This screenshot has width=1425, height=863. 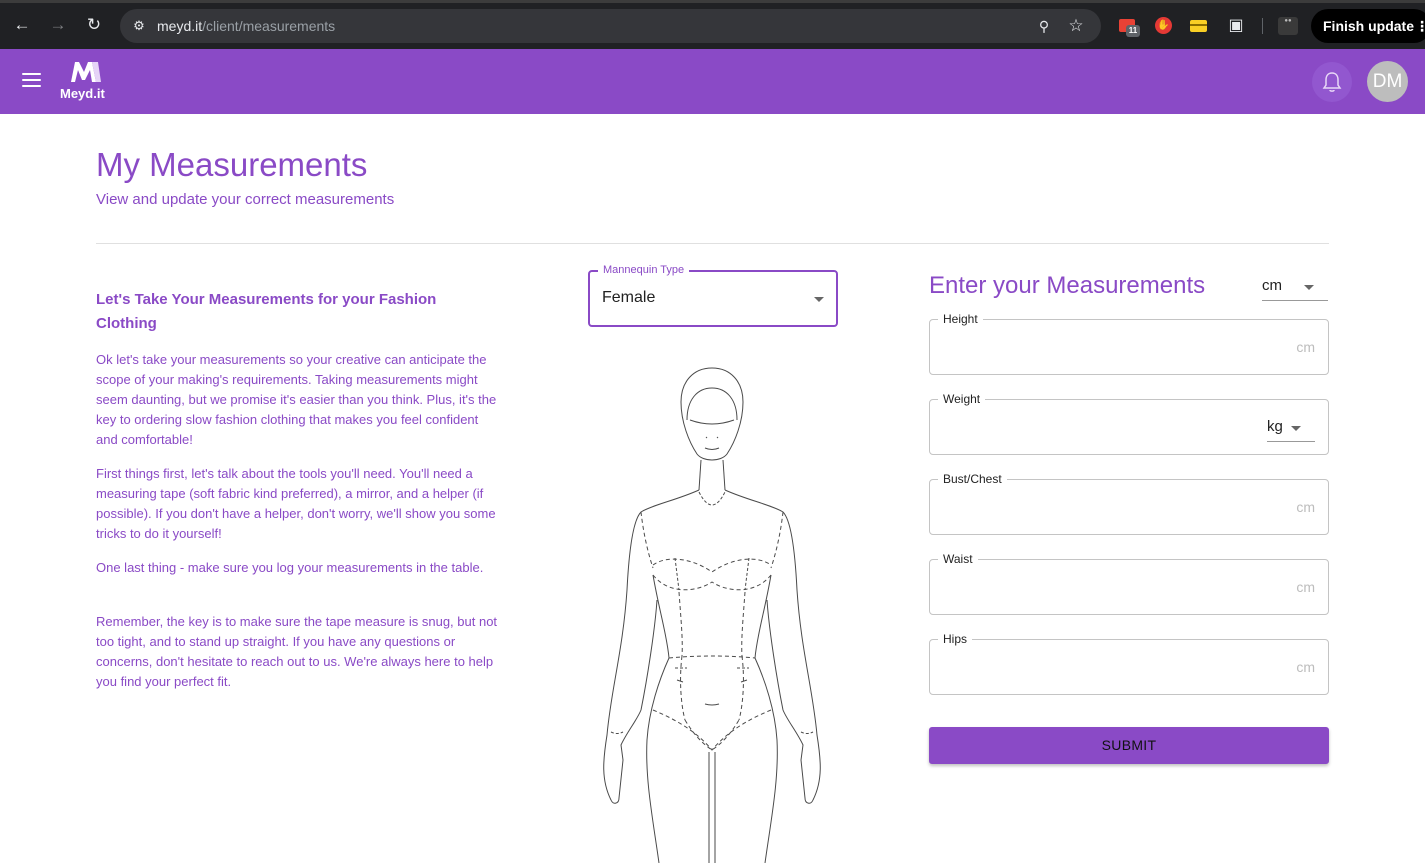 I want to click on logo: Meyd.it, so click(x=88, y=83).